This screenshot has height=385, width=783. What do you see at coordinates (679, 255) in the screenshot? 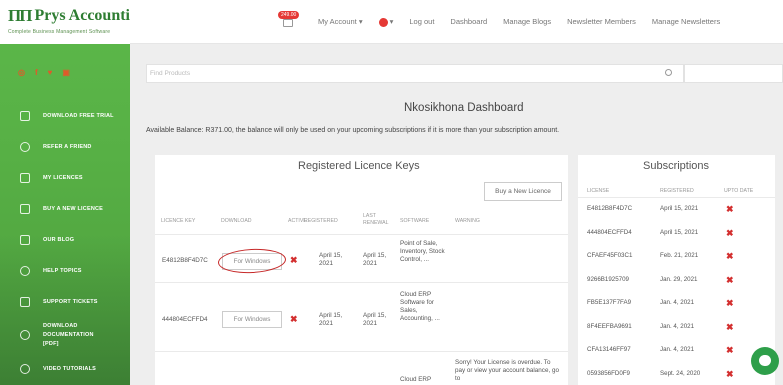
I see `subscription-registered: Feb. 21, 2021` at bounding box center [679, 255].